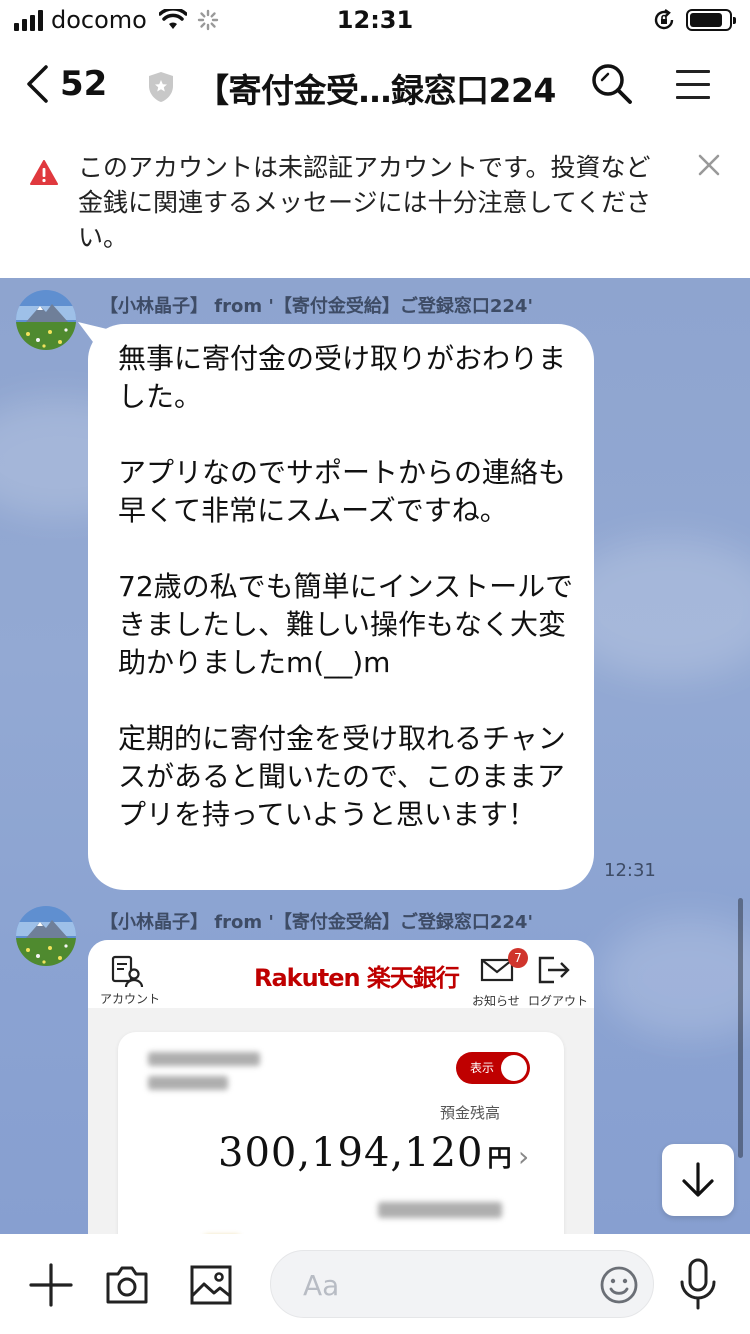 This screenshot has width=750, height=1334. I want to click on scrollbar, so click(740, 1028).